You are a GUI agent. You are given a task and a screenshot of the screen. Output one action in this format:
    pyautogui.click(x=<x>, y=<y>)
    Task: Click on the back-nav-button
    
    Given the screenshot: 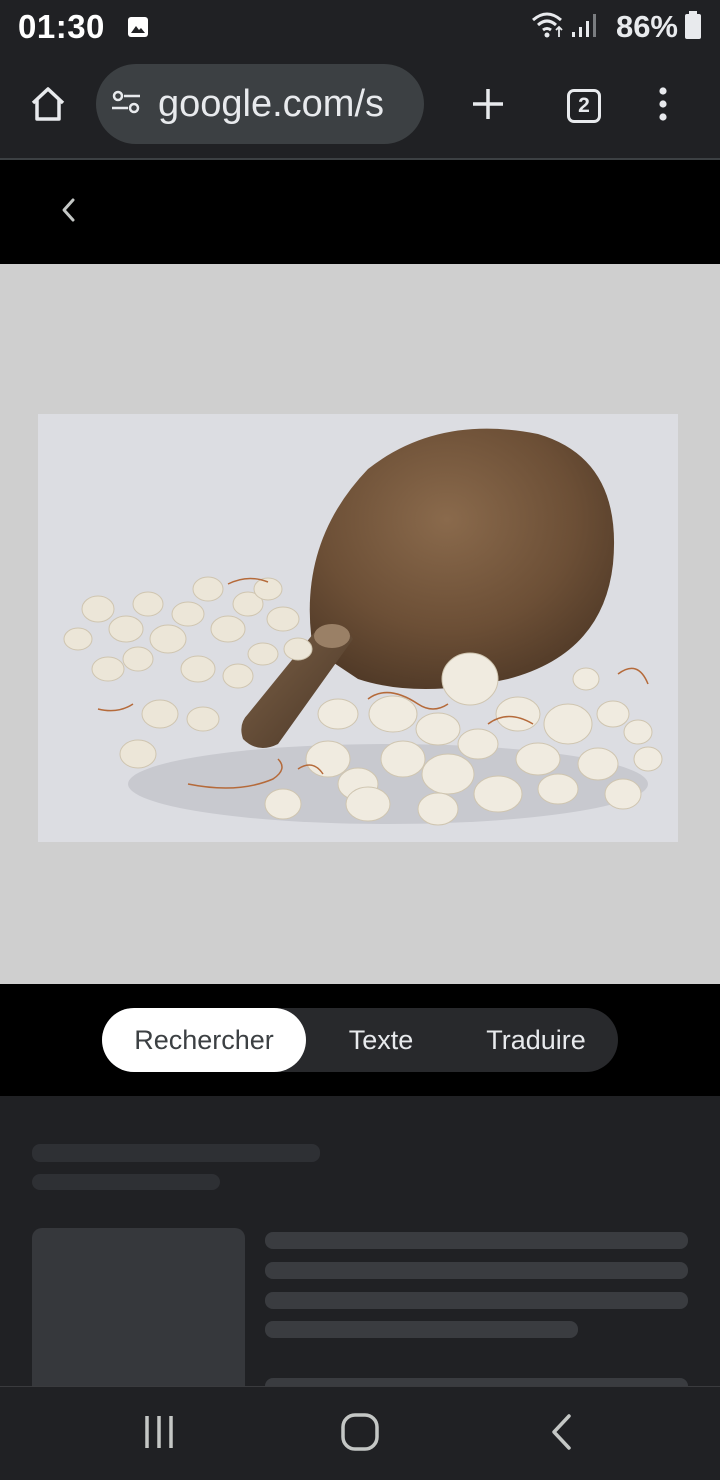 What is the action you would take?
    pyautogui.click(x=562, y=1434)
    